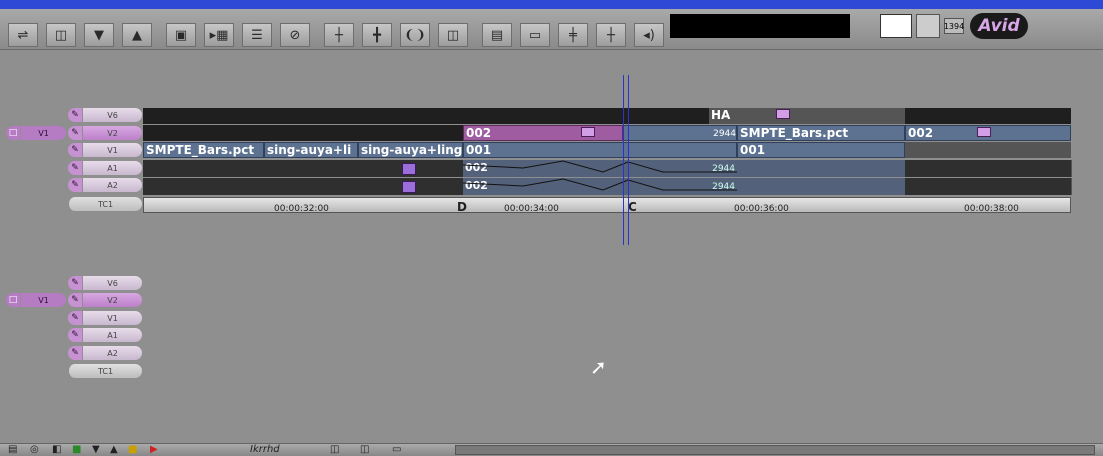 The width and height of the screenshot is (1103, 456). What do you see at coordinates (105, 371) in the screenshot?
I see `track-tc1-lower: TC1` at bounding box center [105, 371].